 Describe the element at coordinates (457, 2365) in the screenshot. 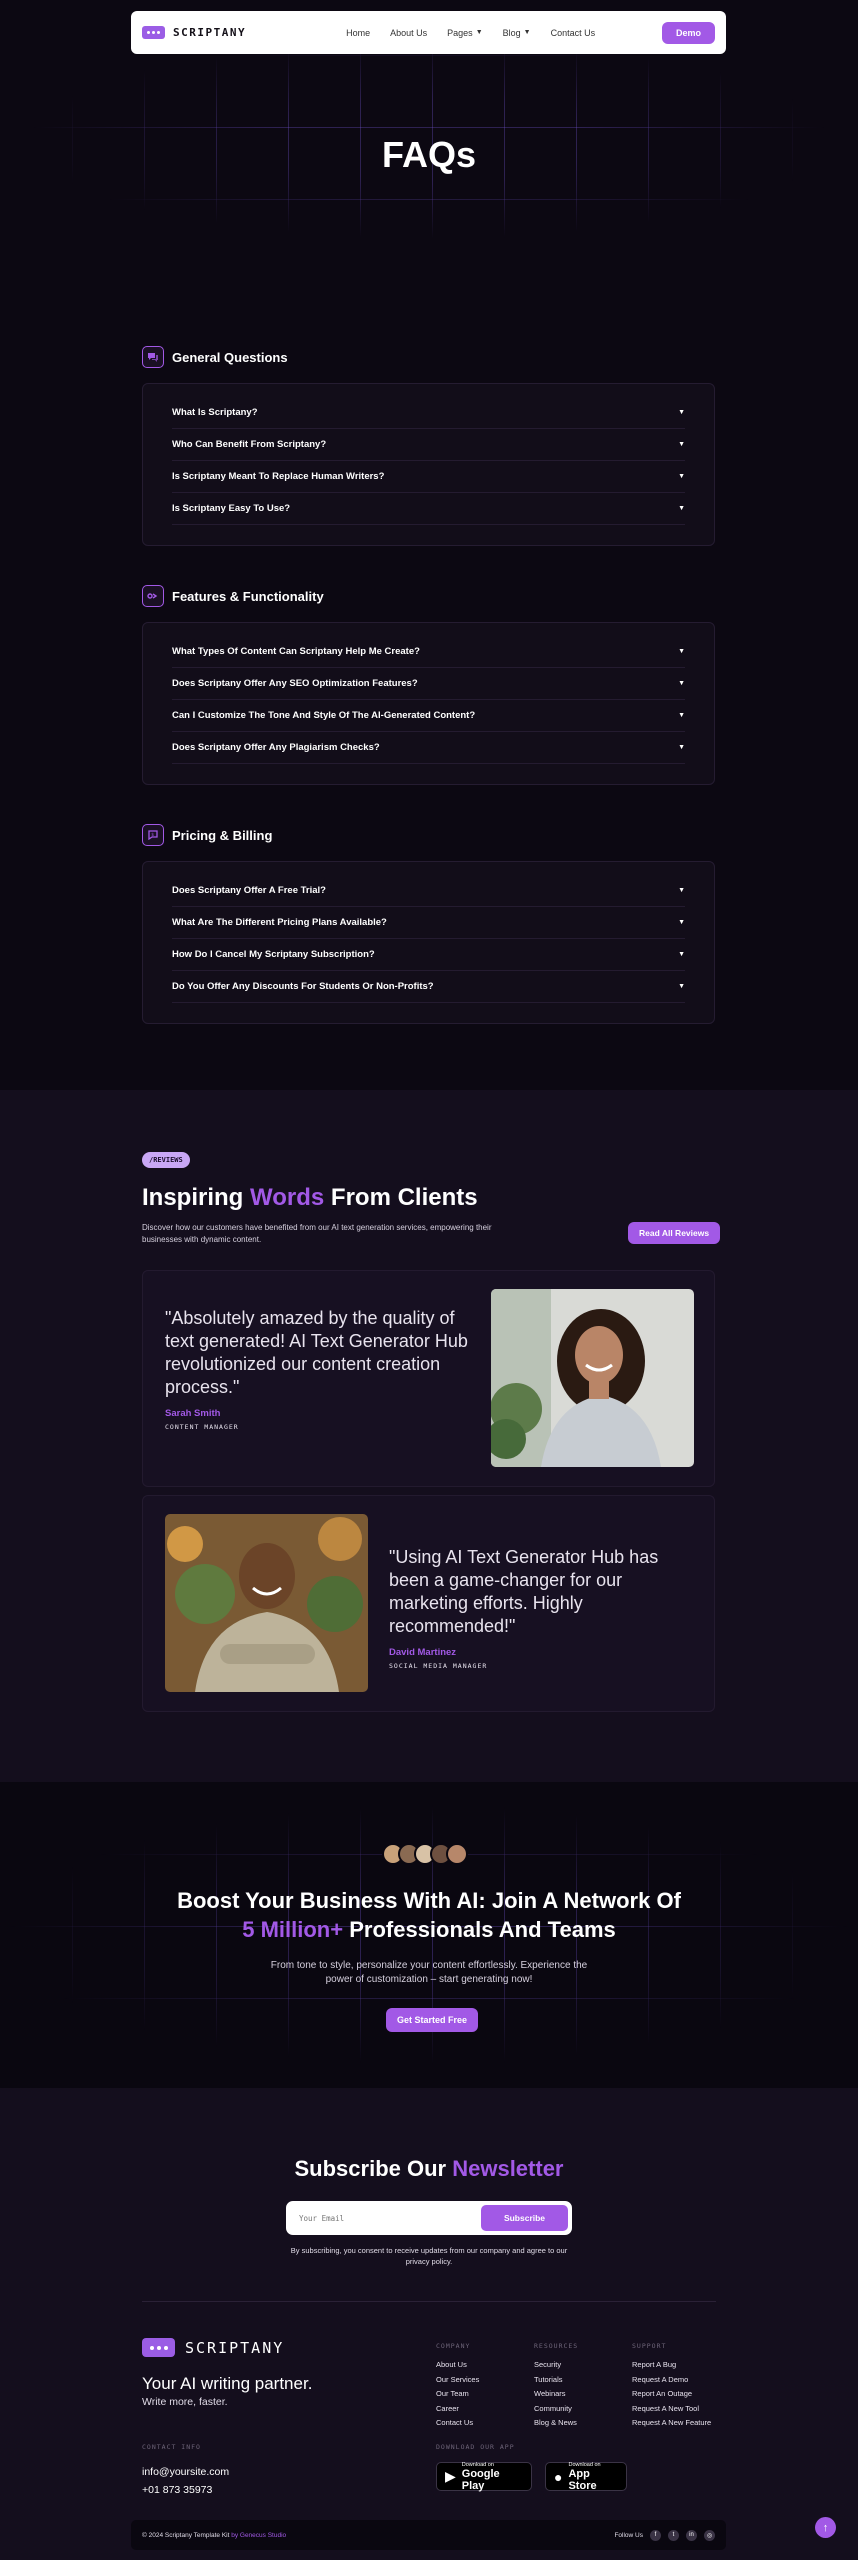

I see `footer-link: About Us` at that location.